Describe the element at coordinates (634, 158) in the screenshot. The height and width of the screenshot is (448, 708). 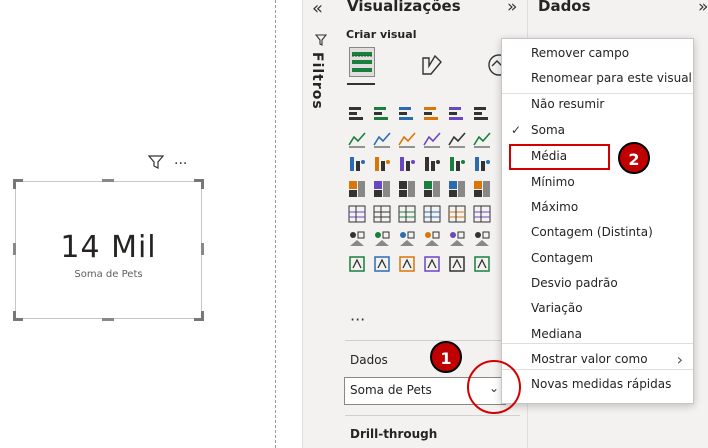
I see `step-badge-2: 2` at that location.